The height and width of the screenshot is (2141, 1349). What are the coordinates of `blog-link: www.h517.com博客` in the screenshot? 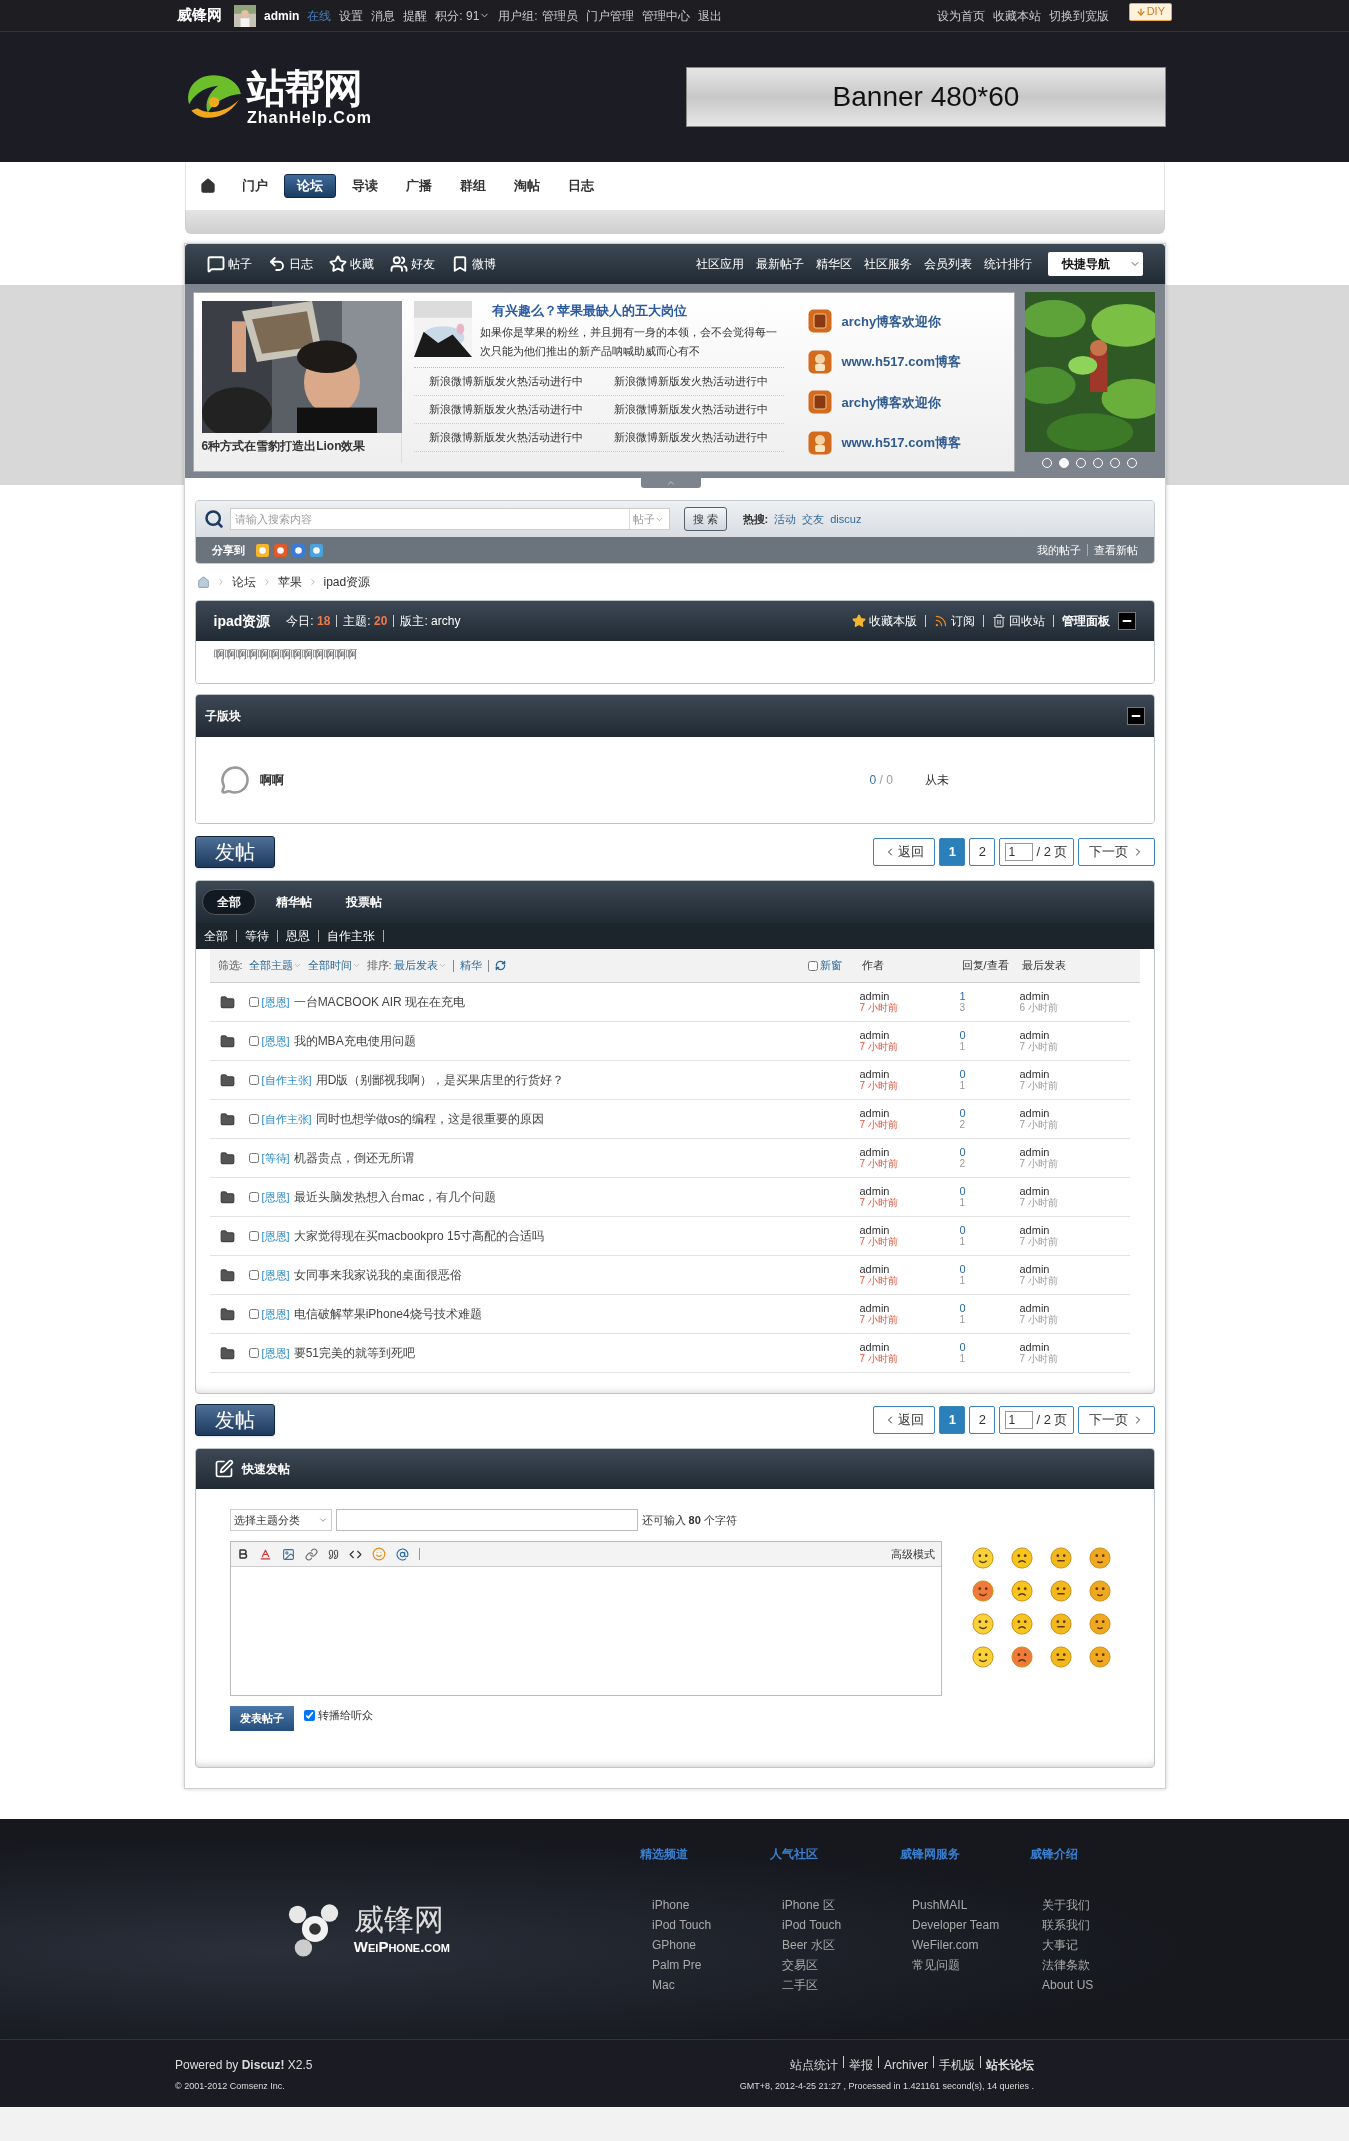 It's located at (901, 443).